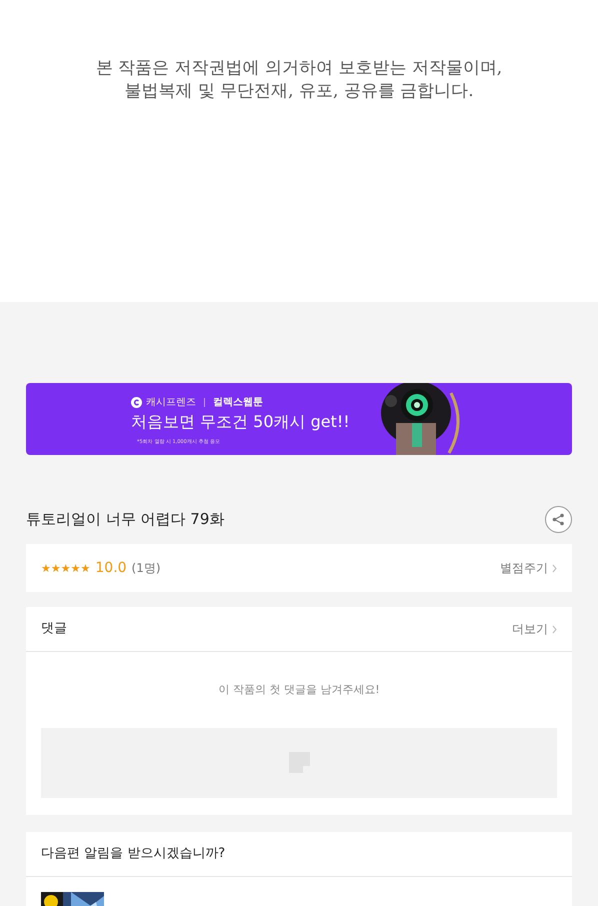 This screenshot has height=906, width=598. What do you see at coordinates (238, 403) in the screenshot?
I see `partner-text: 컬렉스웹툰` at bounding box center [238, 403].